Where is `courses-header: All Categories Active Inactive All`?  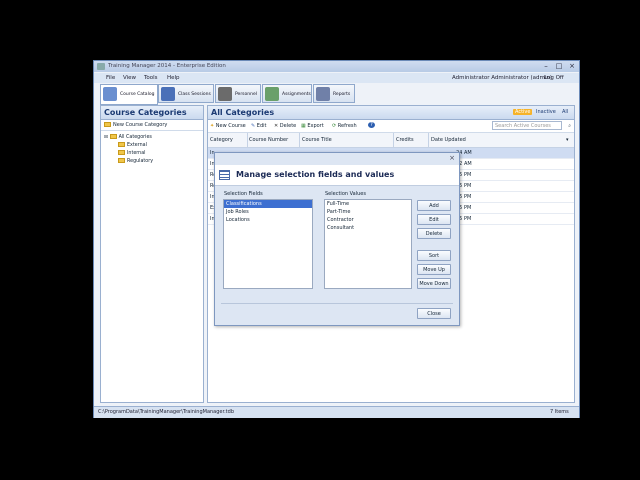 courses-header: All Categories Active Inactive All is located at coordinates (391, 113).